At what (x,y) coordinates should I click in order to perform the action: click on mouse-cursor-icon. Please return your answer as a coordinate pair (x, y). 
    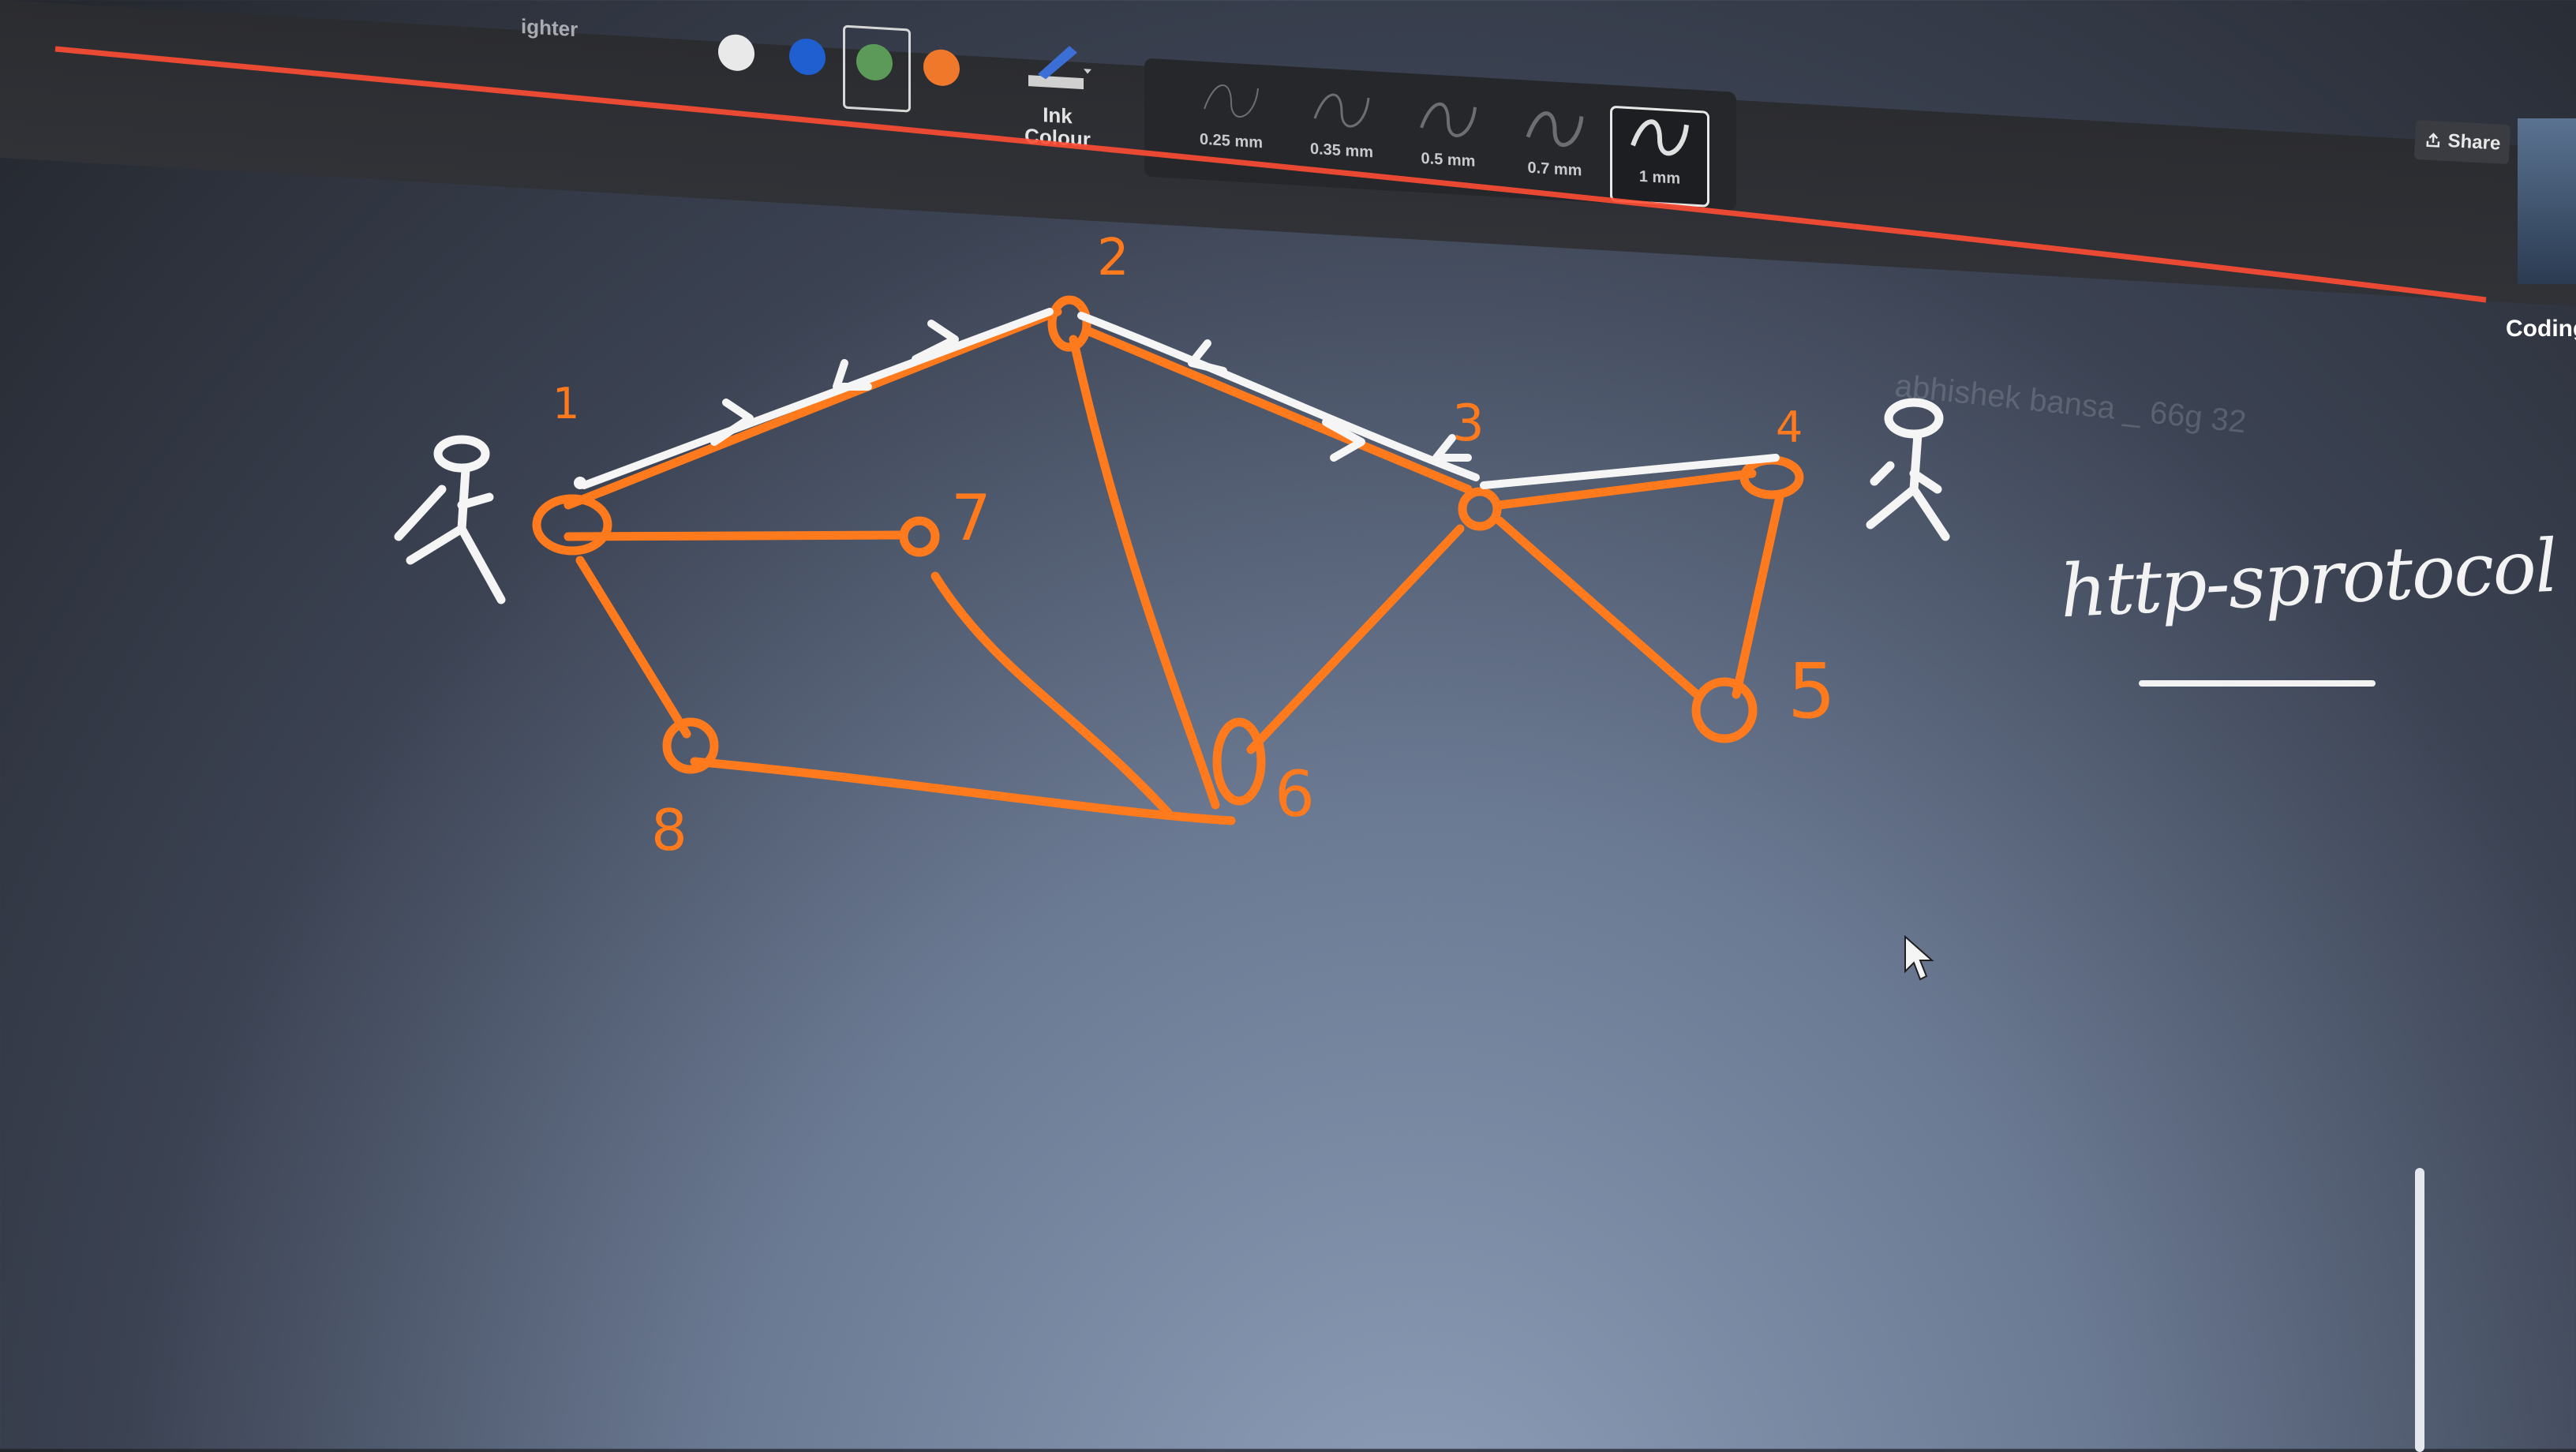
    Looking at the image, I should click on (1919, 958).